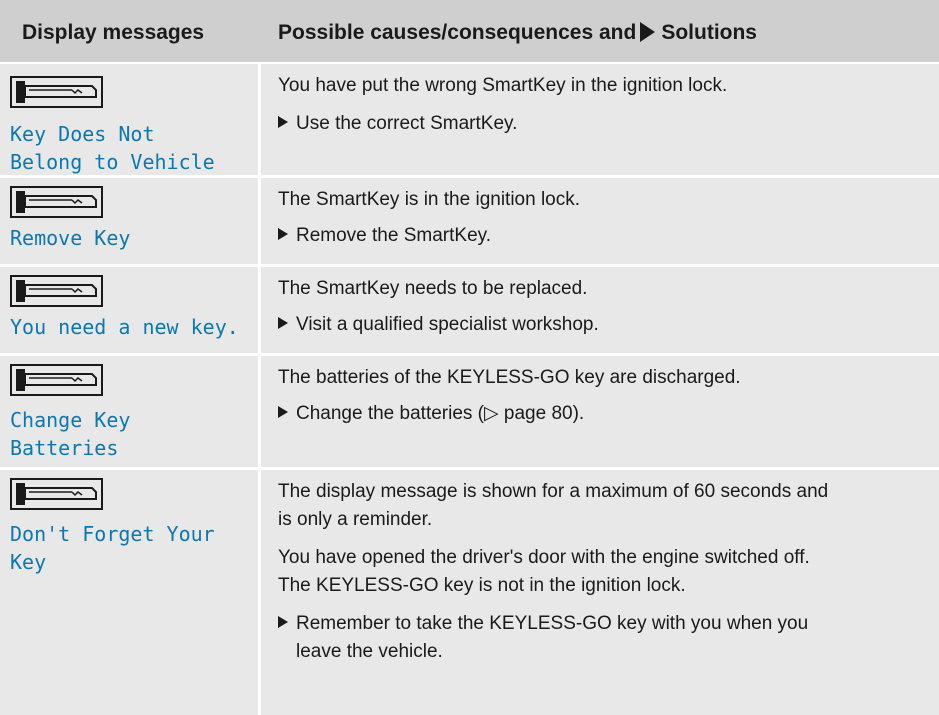 This screenshot has width=939, height=715. I want to click on cause-text: The SmartKey needs to be replaced., so click(433, 288).